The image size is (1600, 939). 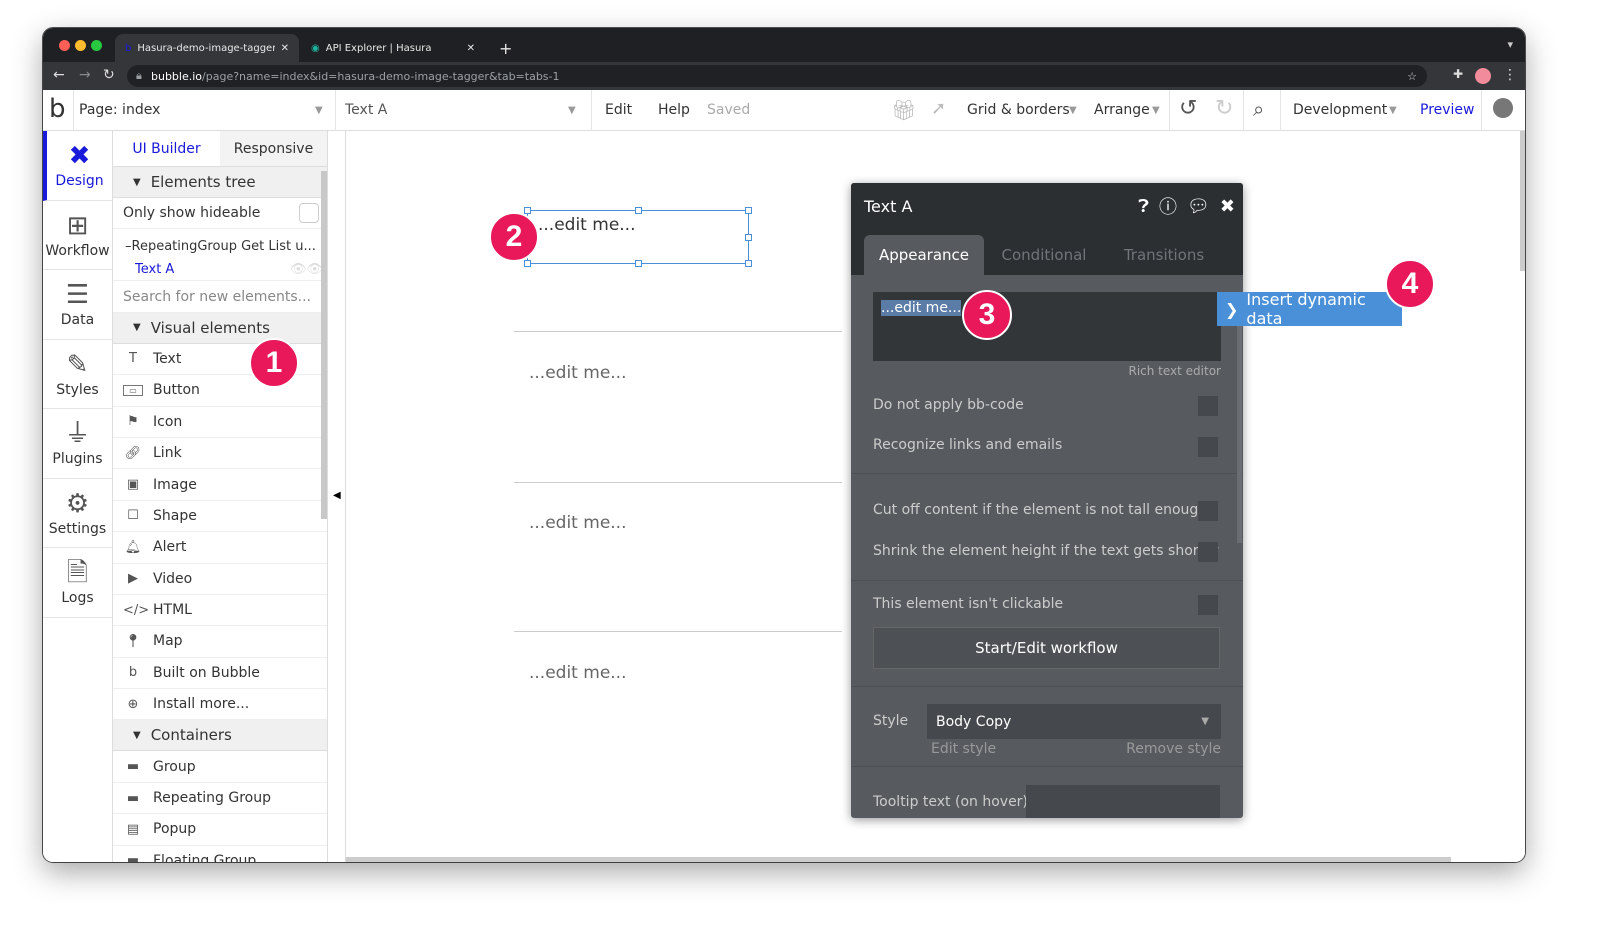 What do you see at coordinates (64, 45) in the screenshot?
I see `close-window-button` at bounding box center [64, 45].